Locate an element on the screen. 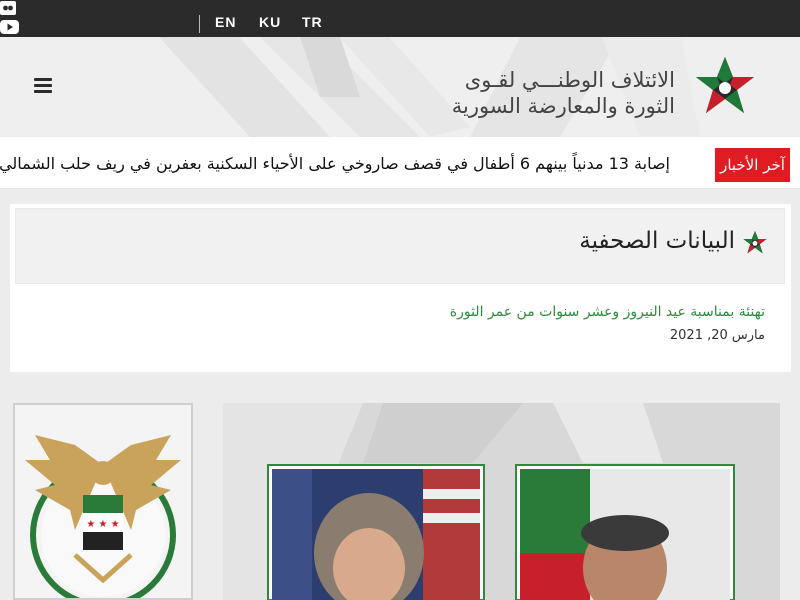 The width and height of the screenshot is (800, 600). divider is located at coordinates (199, 24).